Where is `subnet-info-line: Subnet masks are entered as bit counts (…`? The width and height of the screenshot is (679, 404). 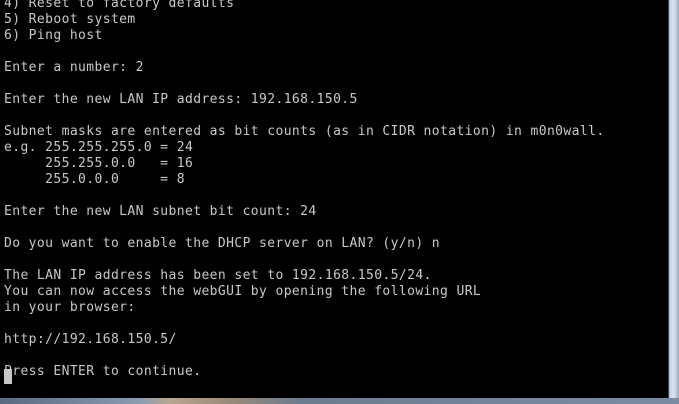
subnet-info-line: Subnet masks are entered as bit counts (… is located at coordinates (304, 131).